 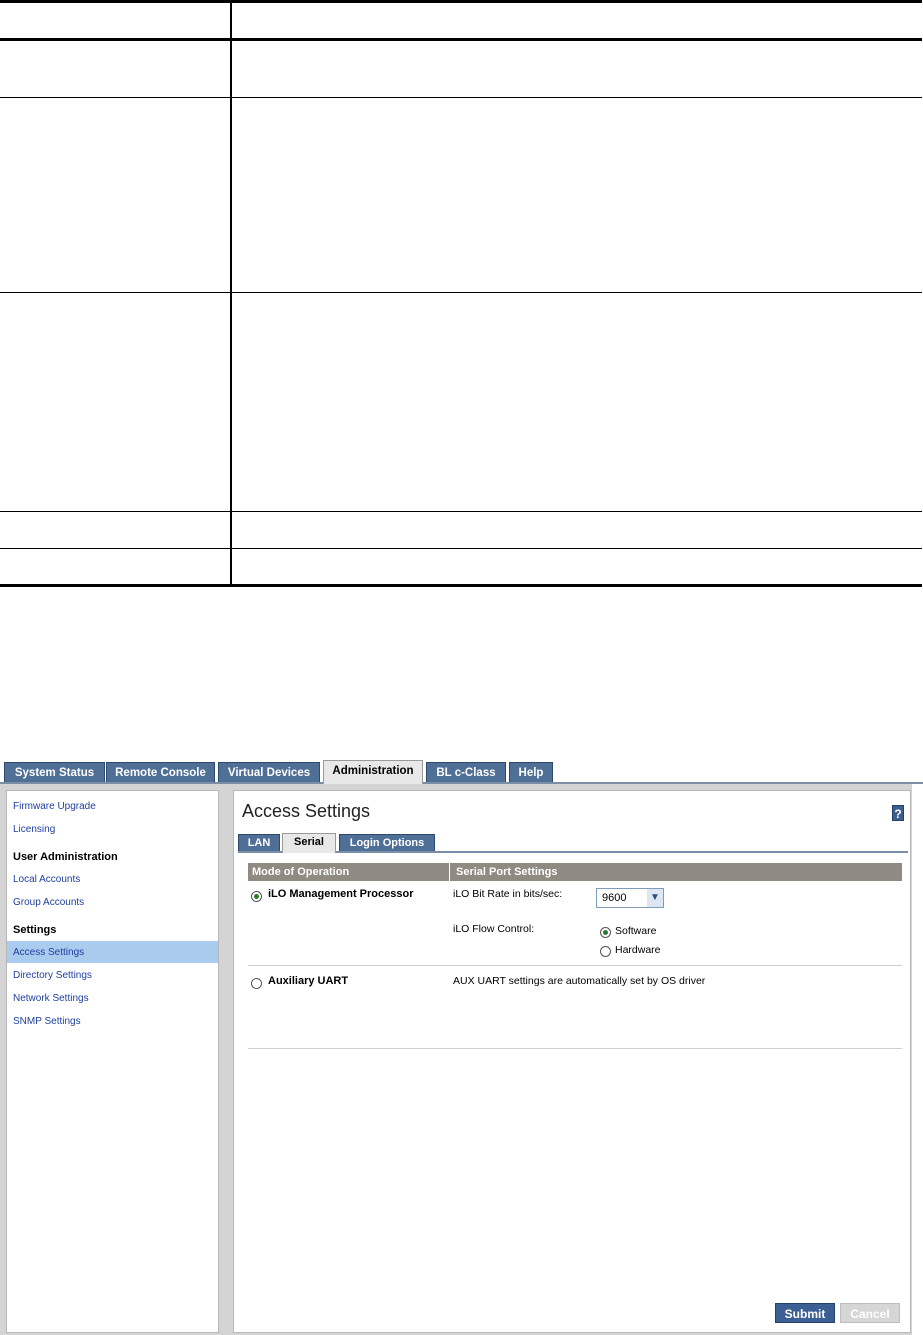 What do you see at coordinates (466, 772) in the screenshot?
I see `tab-bl-c-class: BL c-Class` at bounding box center [466, 772].